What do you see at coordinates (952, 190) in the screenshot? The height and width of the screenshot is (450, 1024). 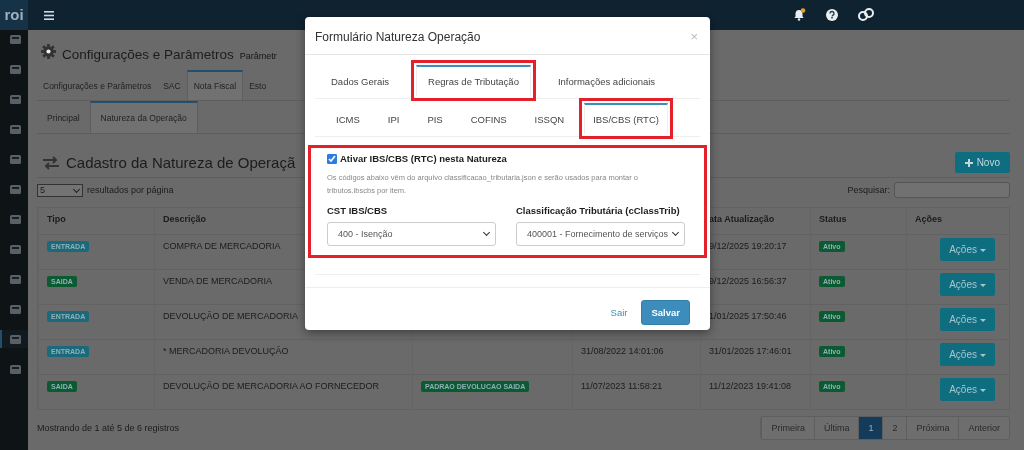 I see `search-field` at bounding box center [952, 190].